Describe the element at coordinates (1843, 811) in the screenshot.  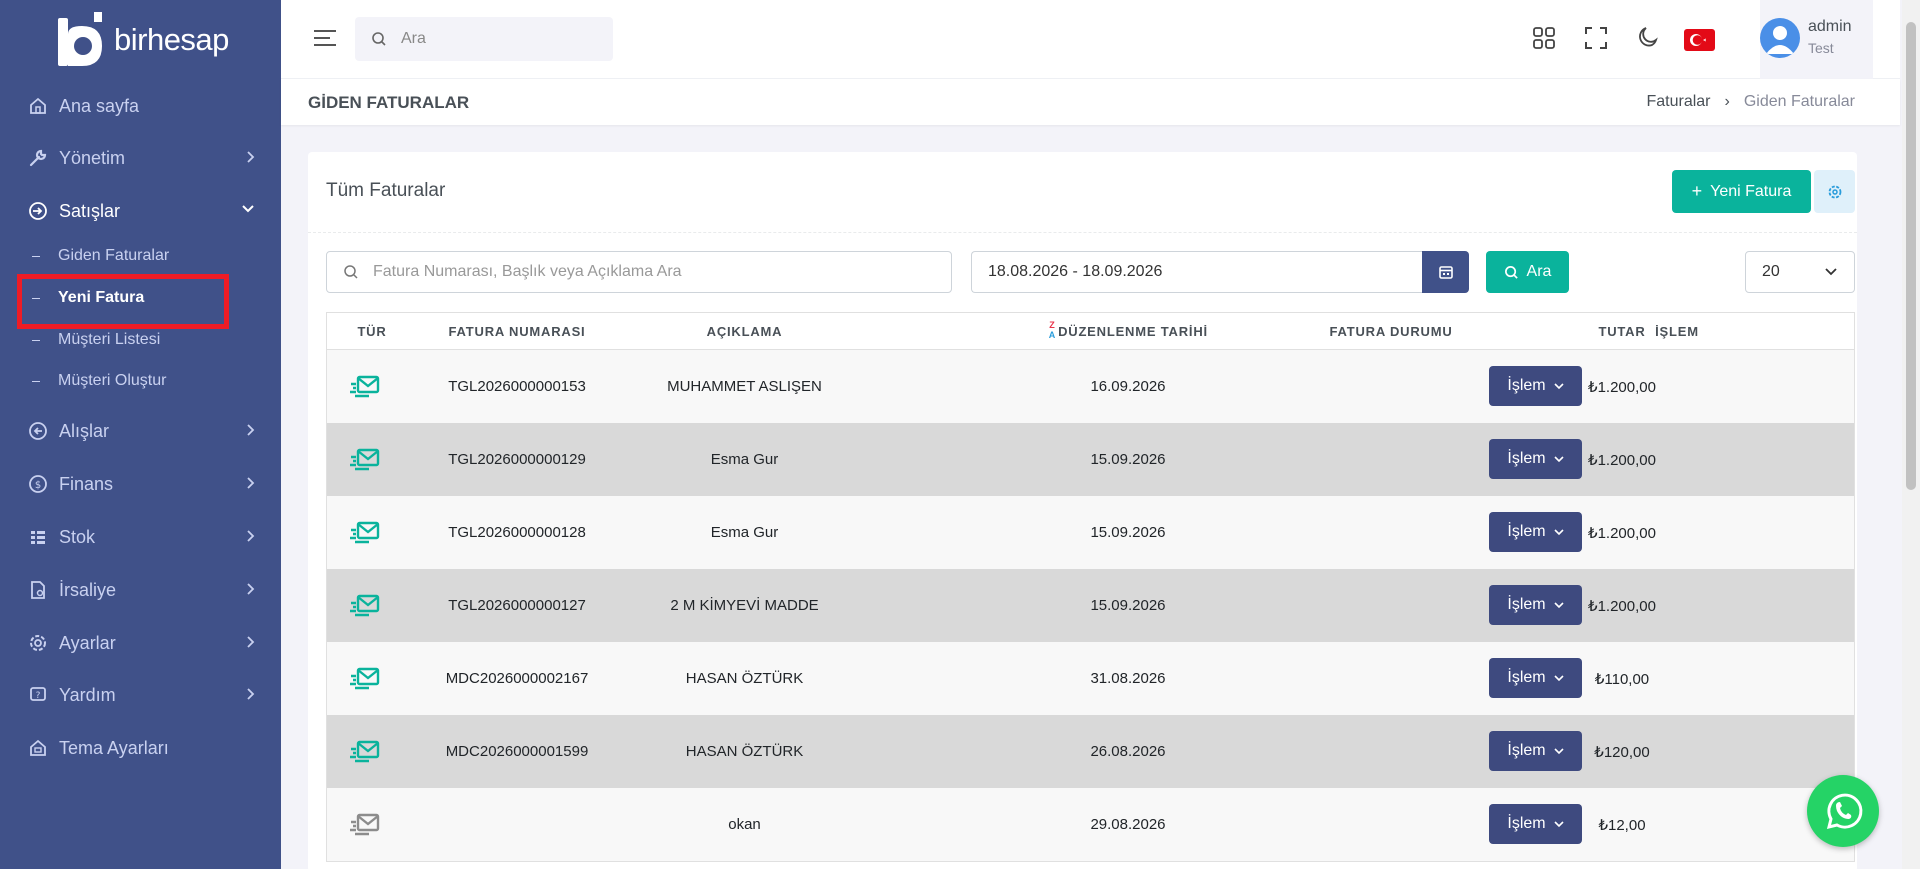
I see `whatsapp-button` at that location.